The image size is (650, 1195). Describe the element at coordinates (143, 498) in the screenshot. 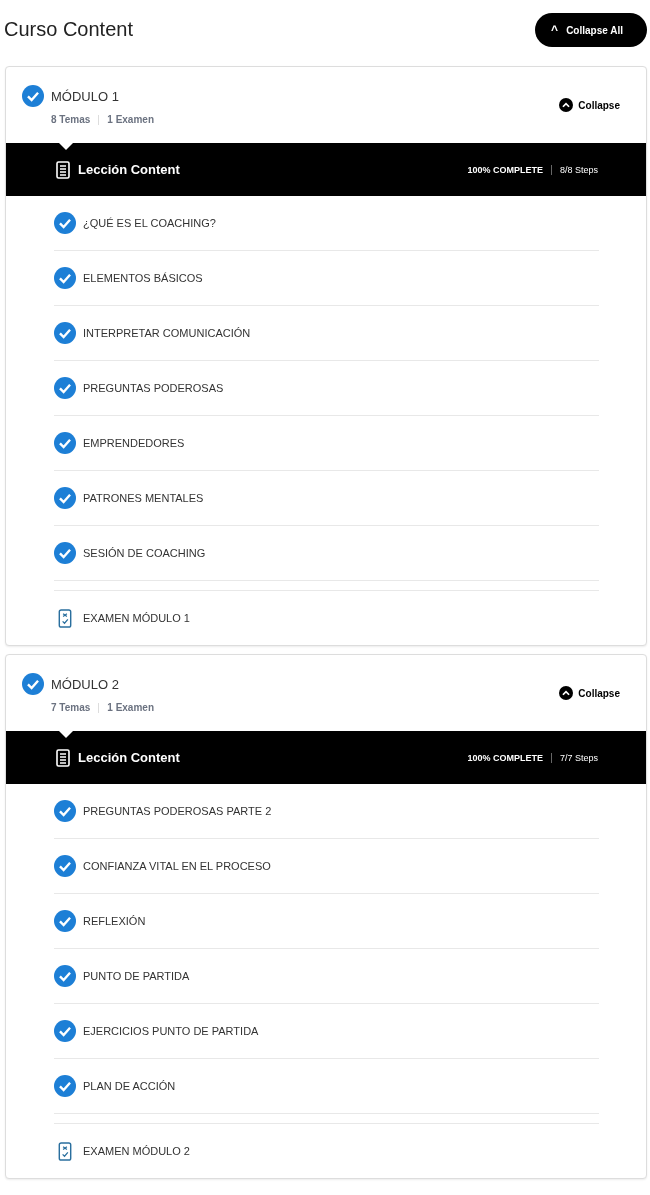

I see `lesson-link: PATRONES MENTALES` at that location.